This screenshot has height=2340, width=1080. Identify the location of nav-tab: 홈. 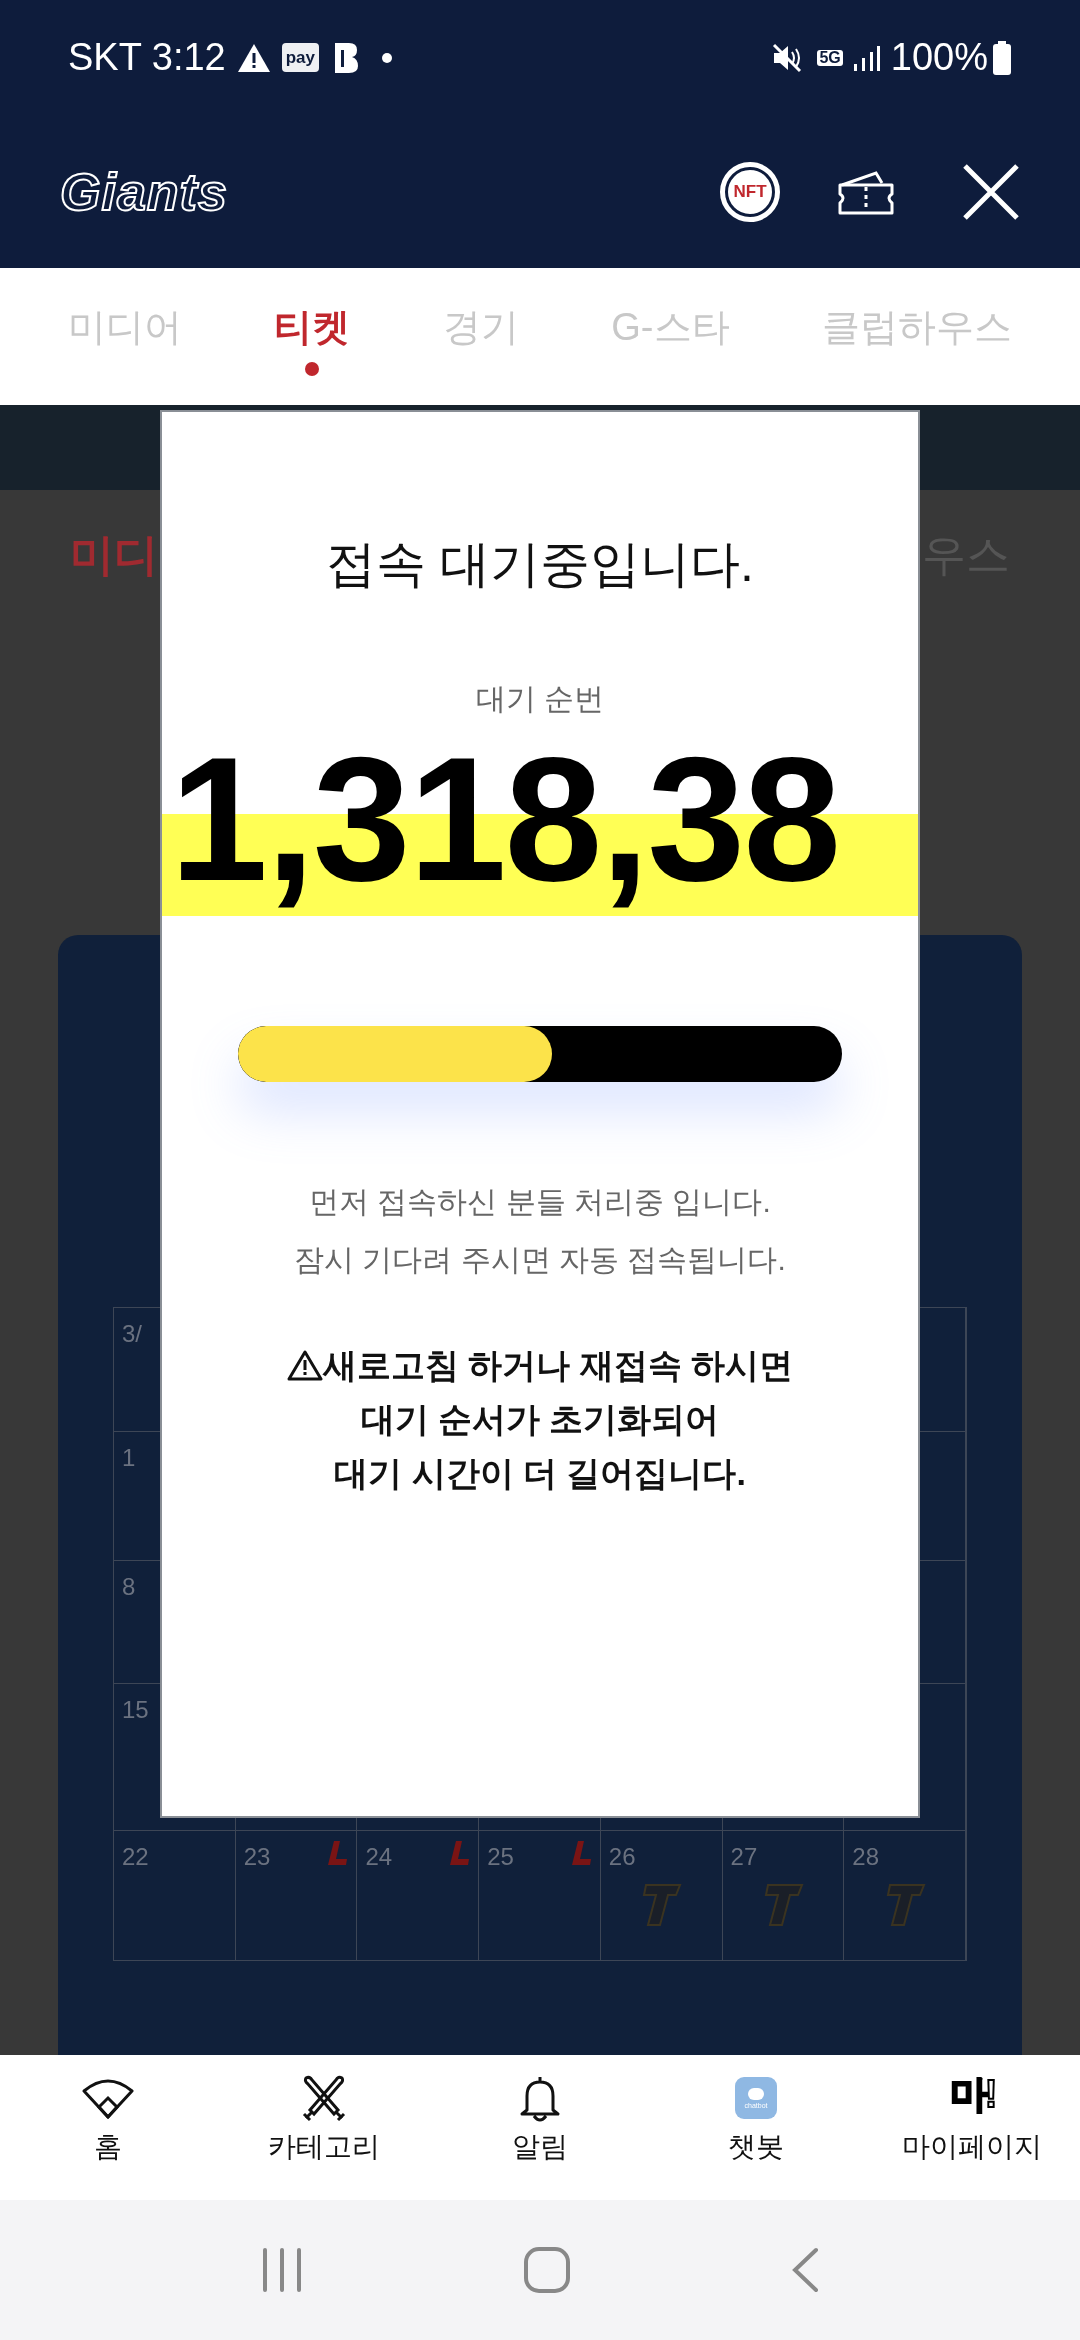
(108, 2127).